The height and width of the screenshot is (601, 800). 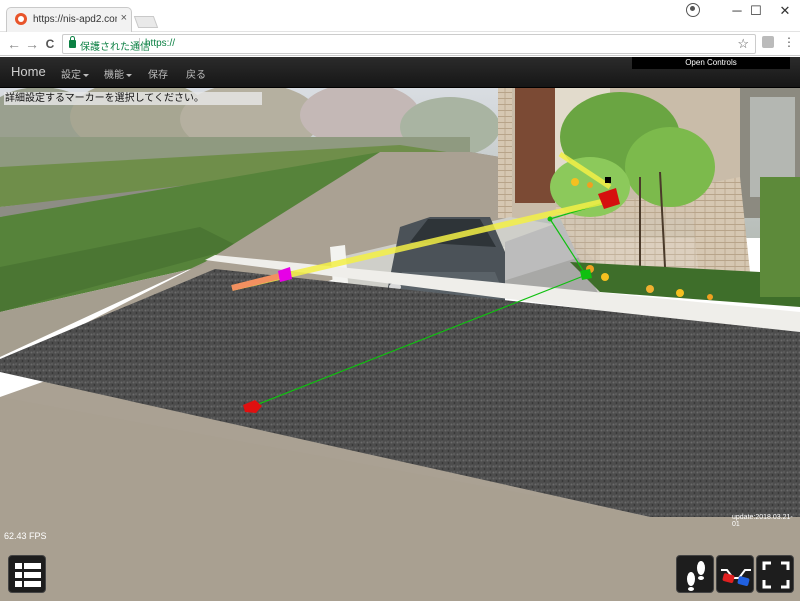 I want to click on marker-green-small, so click(x=550, y=219).